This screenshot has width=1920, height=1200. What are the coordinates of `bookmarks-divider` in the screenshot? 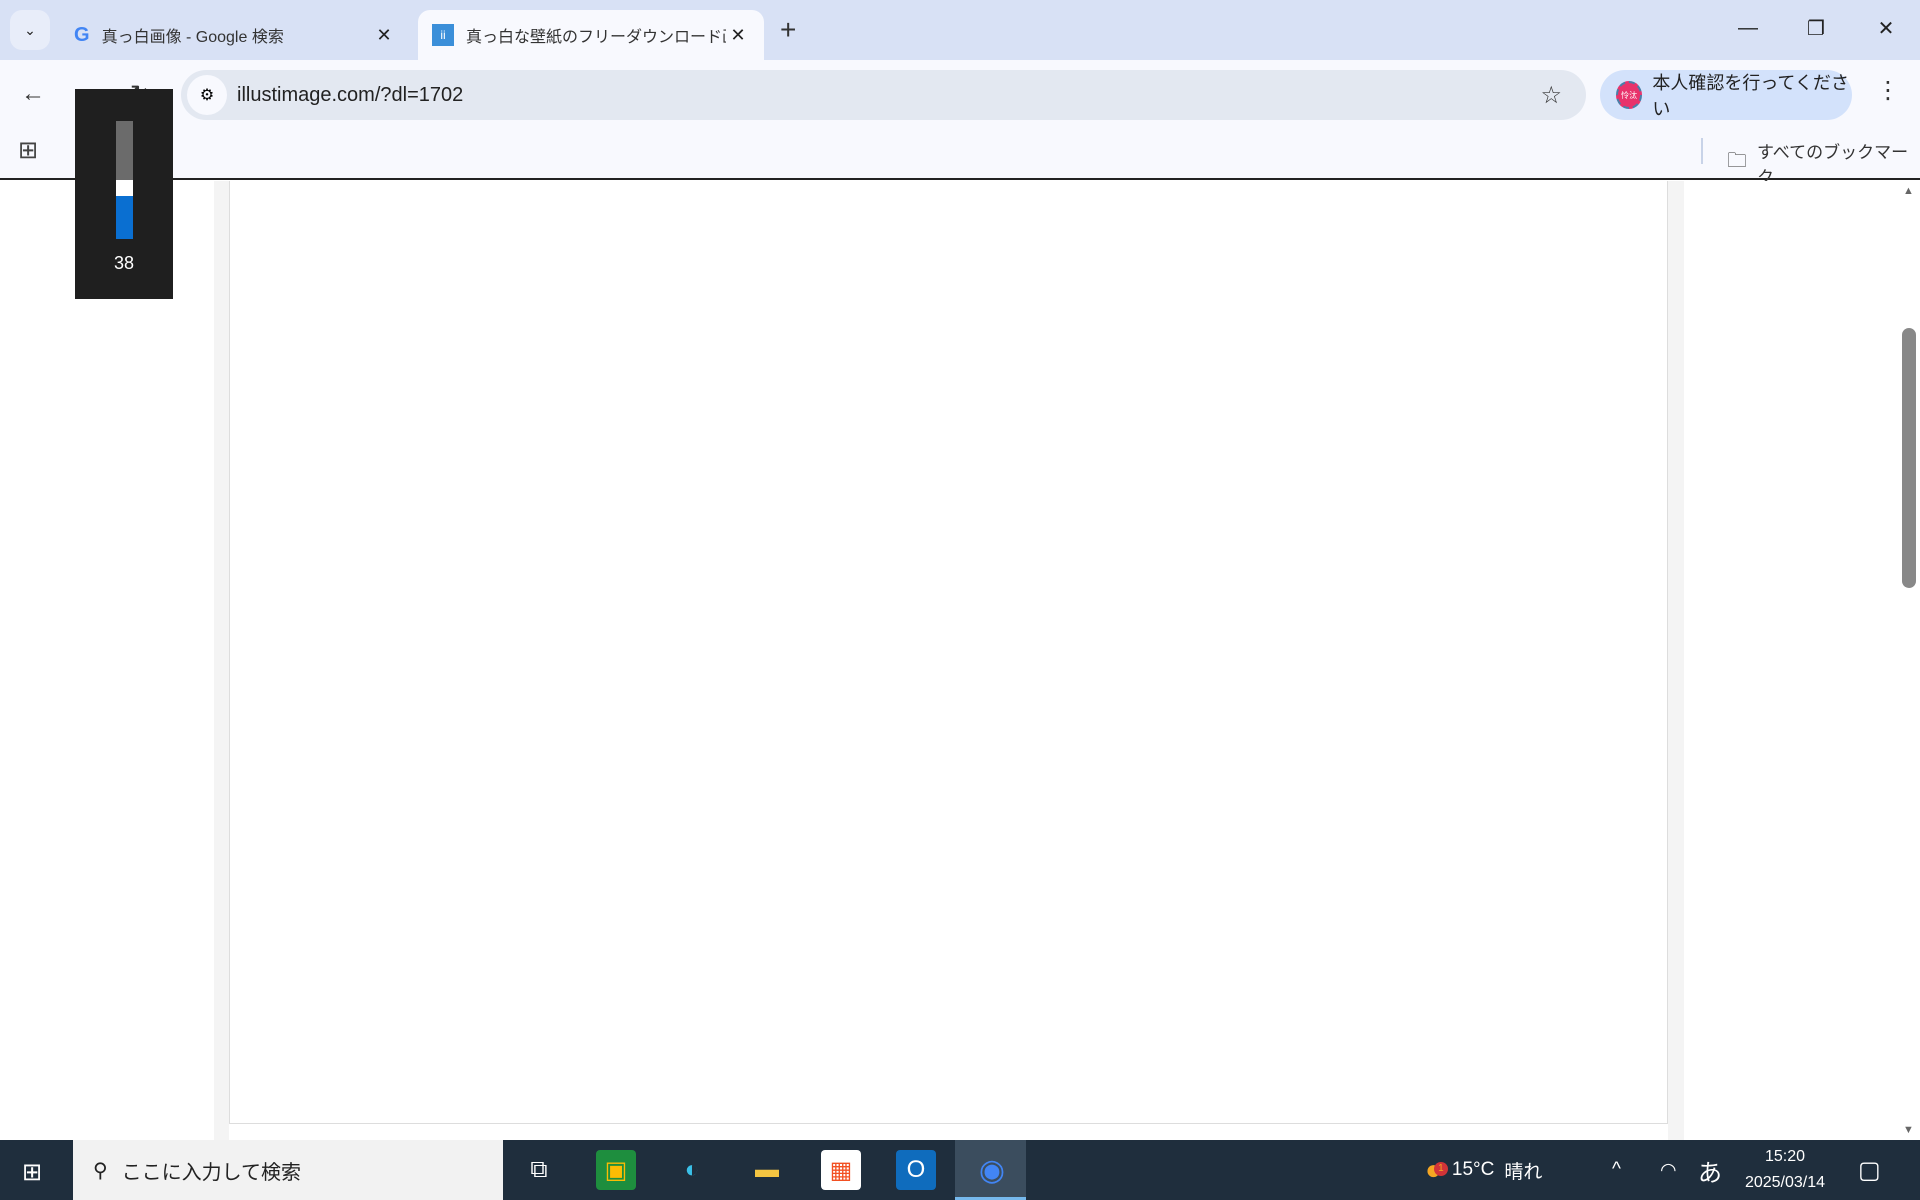 It's located at (1702, 151).